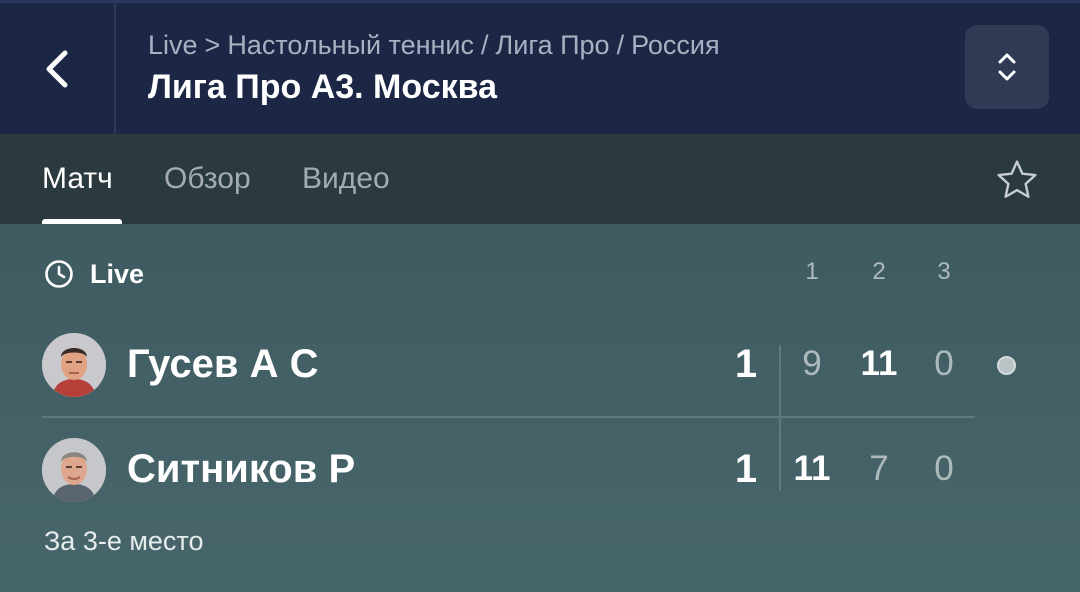  I want to click on chevron-left-icon, so click(57, 68).